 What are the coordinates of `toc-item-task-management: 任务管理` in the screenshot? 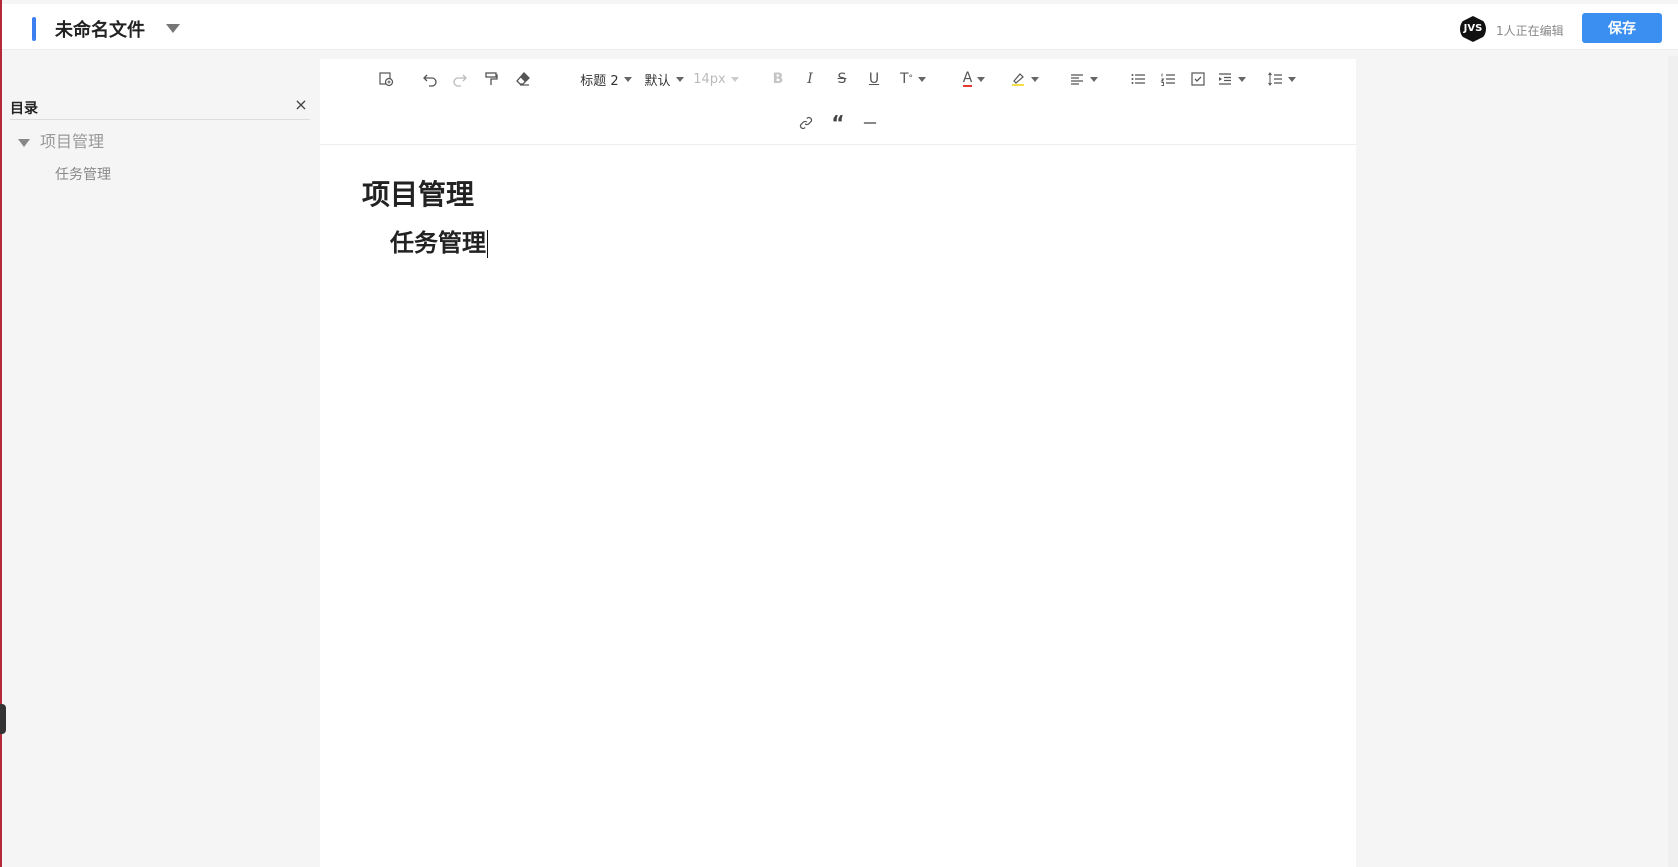 It's located at (83, 174).